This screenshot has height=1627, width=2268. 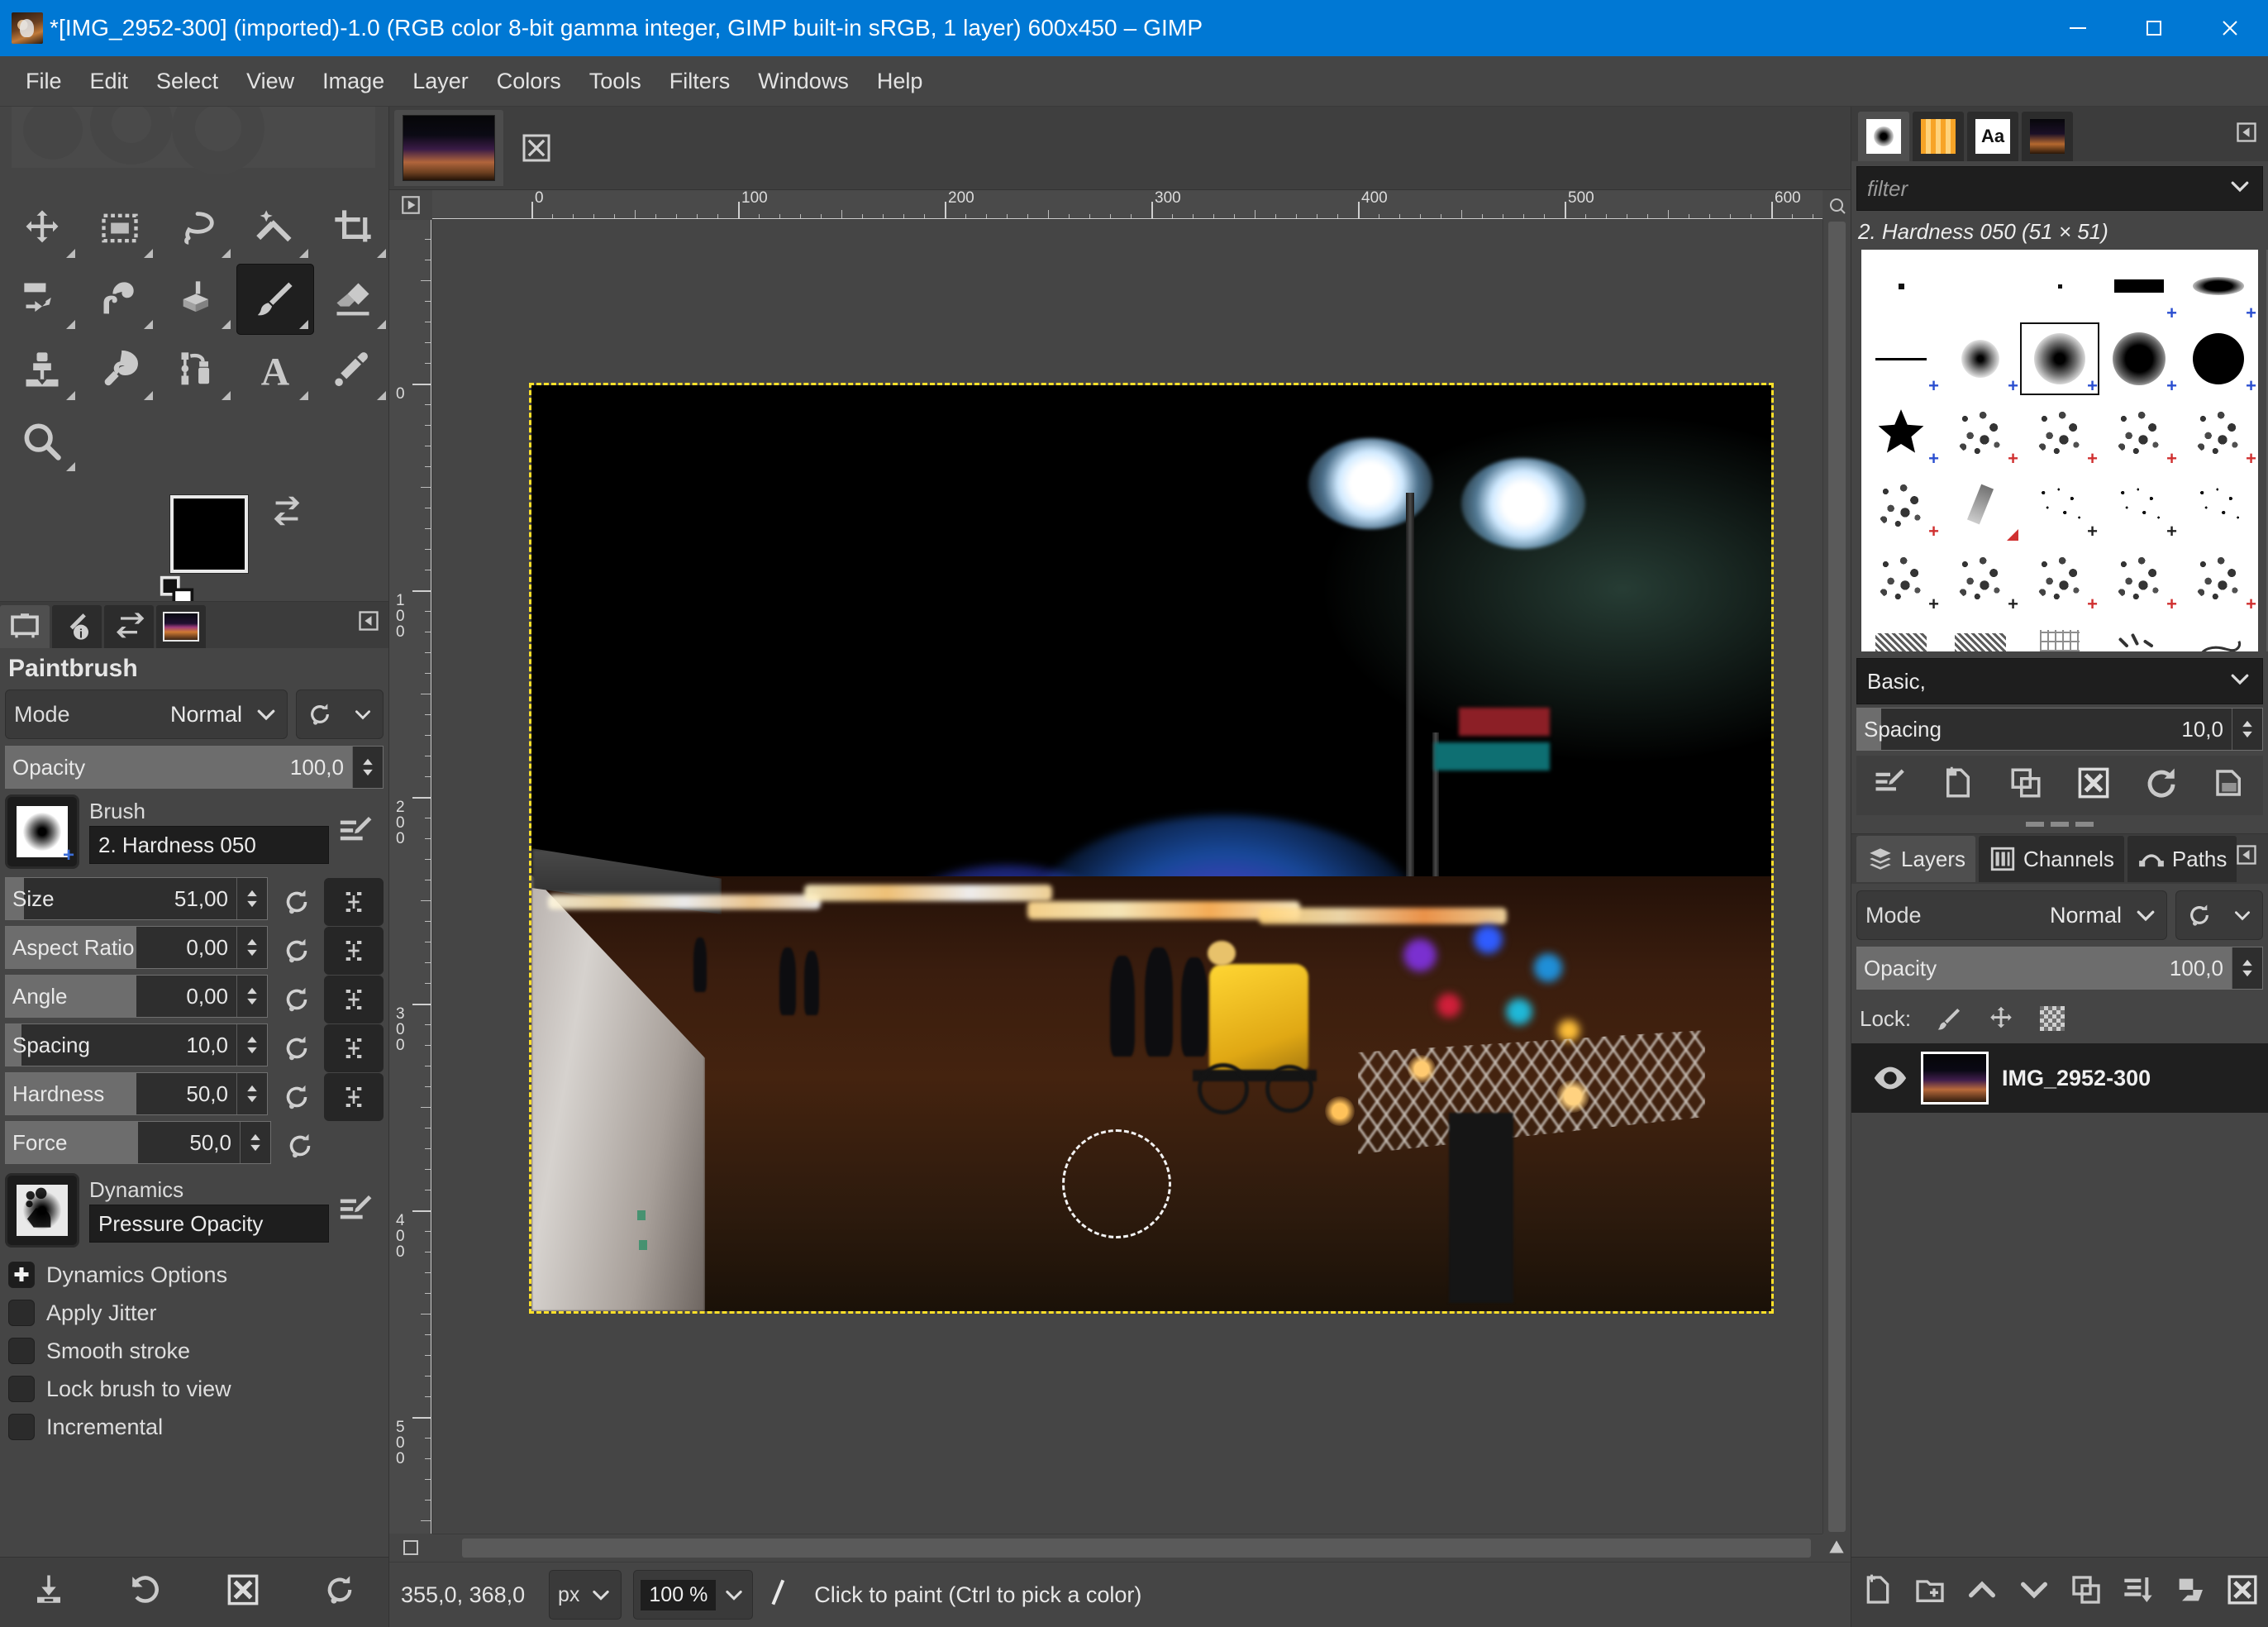 I want to click on anchor-layer-icon, so click(x=2190, y=1592).